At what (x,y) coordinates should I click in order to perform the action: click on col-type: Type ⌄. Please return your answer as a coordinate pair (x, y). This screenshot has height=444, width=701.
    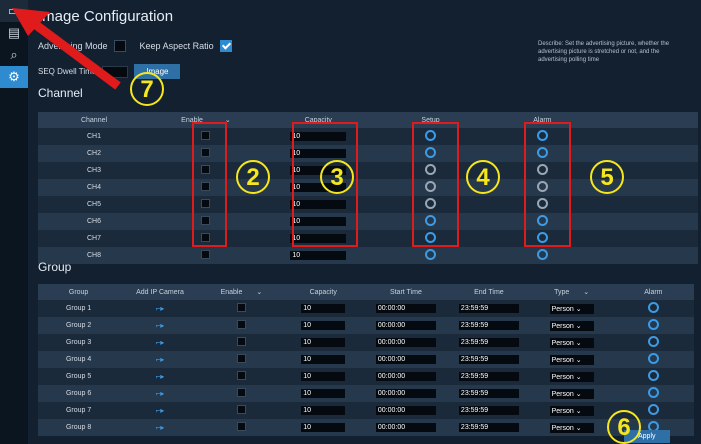
    Looking at the image, I should click on (571, 292).